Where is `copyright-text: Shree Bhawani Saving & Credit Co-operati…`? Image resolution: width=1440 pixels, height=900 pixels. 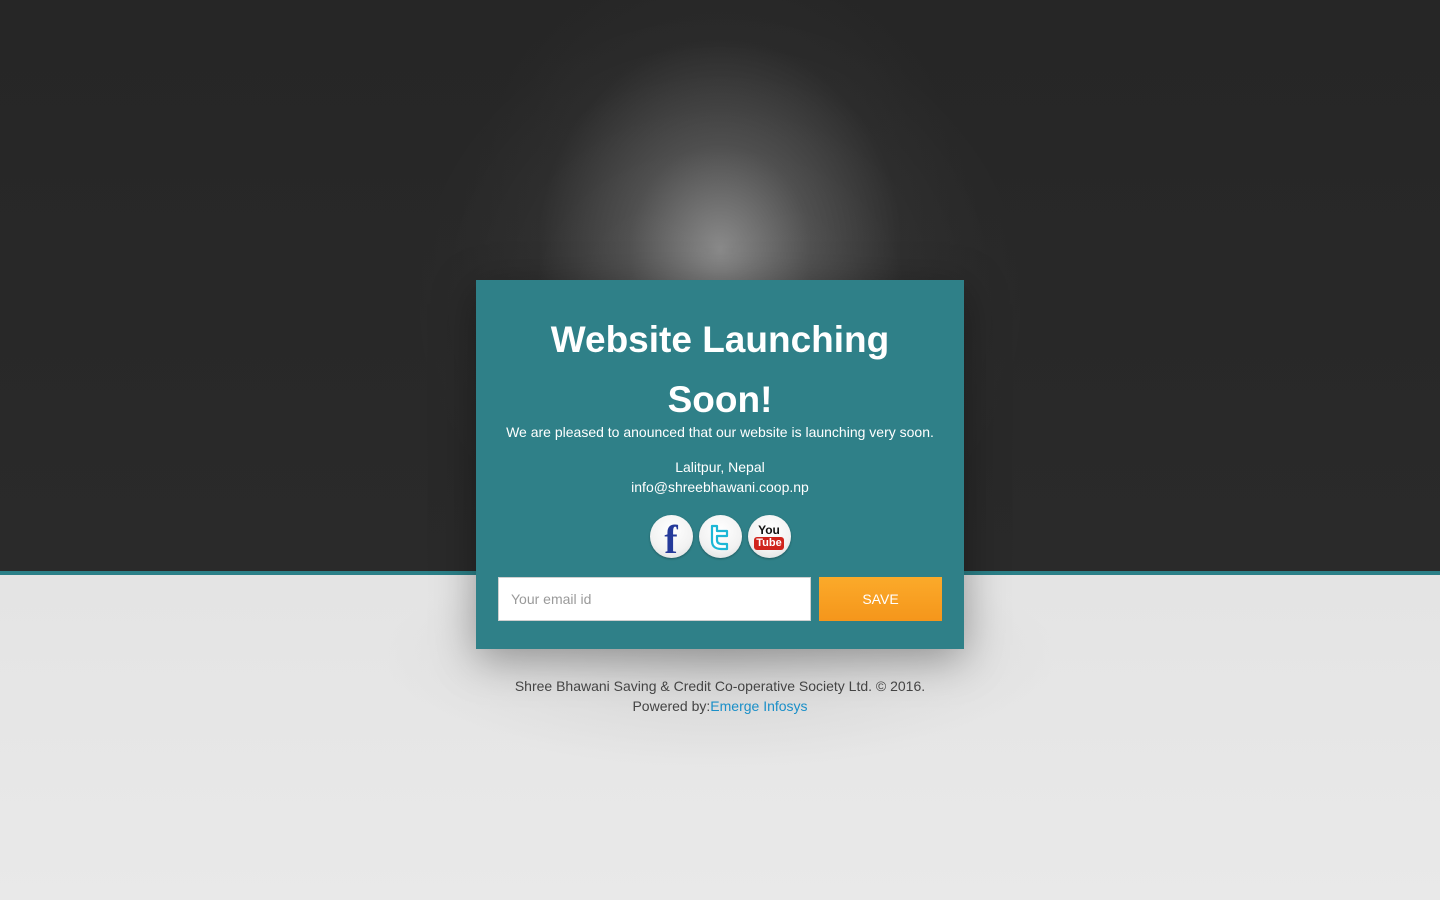 copyright-text: Shree Bhawani Saving & Credit Co-operati… is located at coordinates (720, 686).